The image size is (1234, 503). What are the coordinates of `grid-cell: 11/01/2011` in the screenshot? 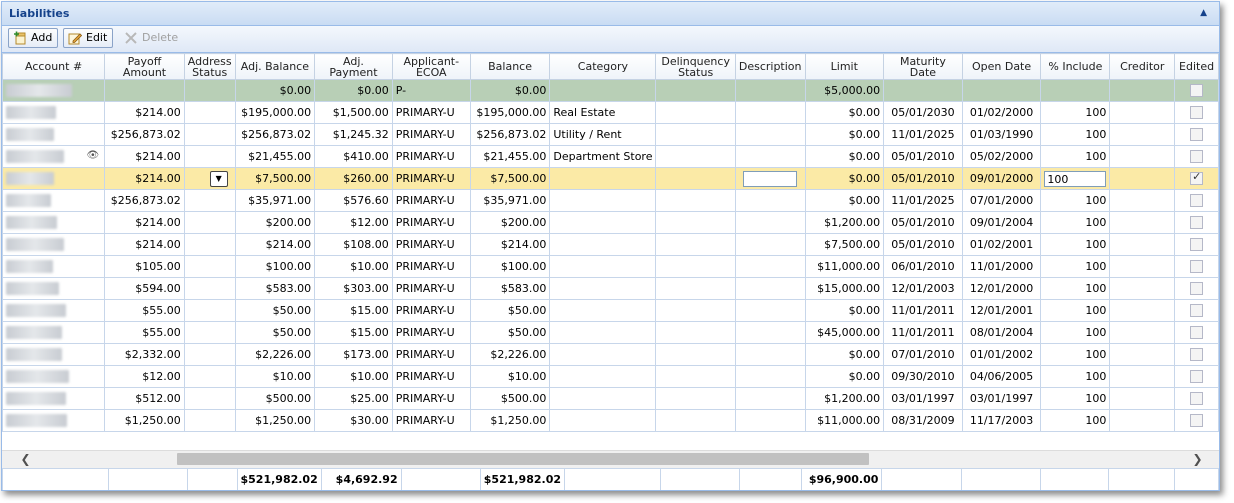 It's located at (923, 332).